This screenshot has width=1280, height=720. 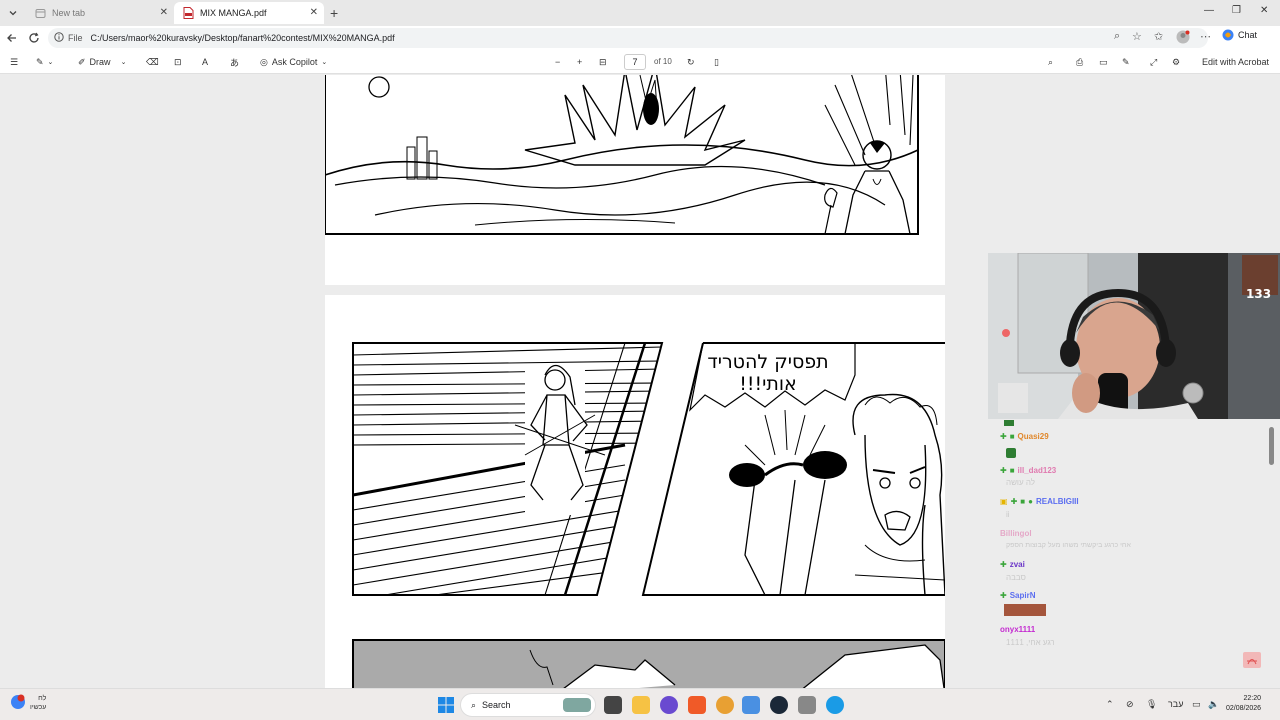 What do you see at coordinates (75, 38) in the screenshot?
I see `protocol-label: File` at bounding box center [75, 38].